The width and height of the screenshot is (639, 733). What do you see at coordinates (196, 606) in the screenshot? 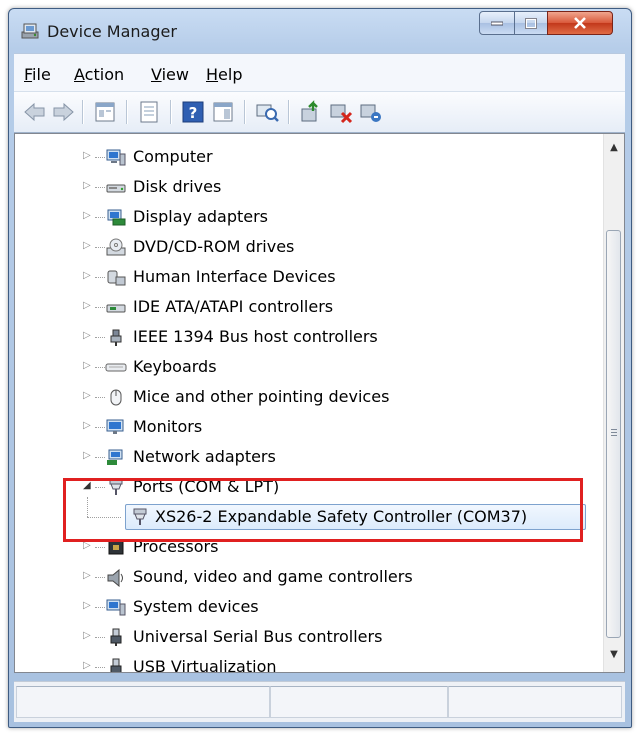
I see `tree-item-label: System devices` at bounding box center [196, 606].